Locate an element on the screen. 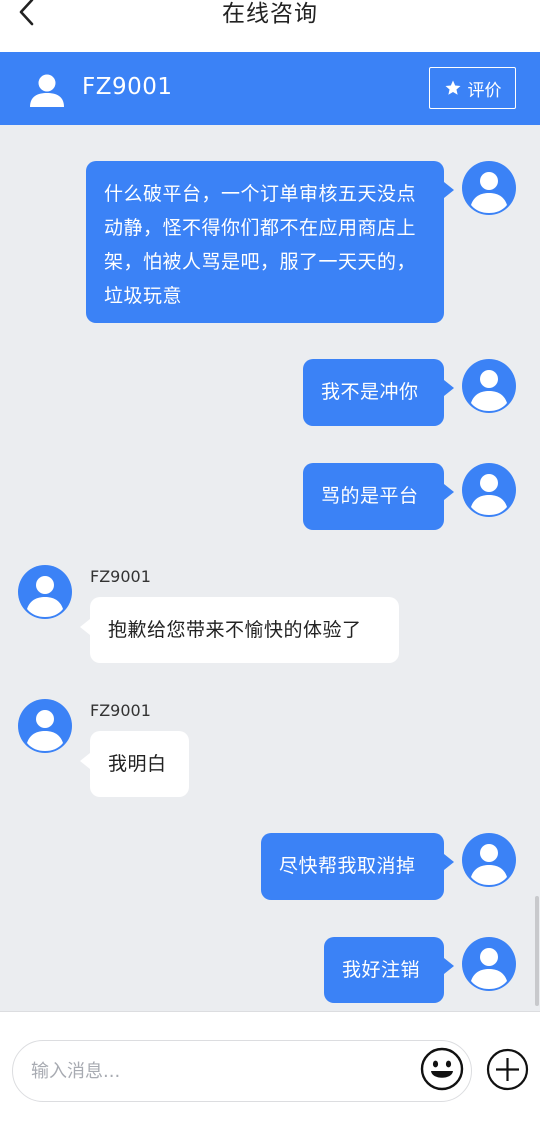  smiley-icon is located at coordinates (442, 1069).